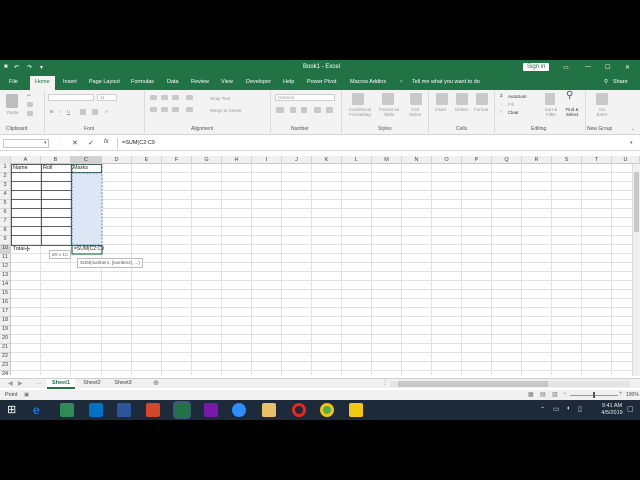  I want to click on save-icon: ■, so click(6, 67).